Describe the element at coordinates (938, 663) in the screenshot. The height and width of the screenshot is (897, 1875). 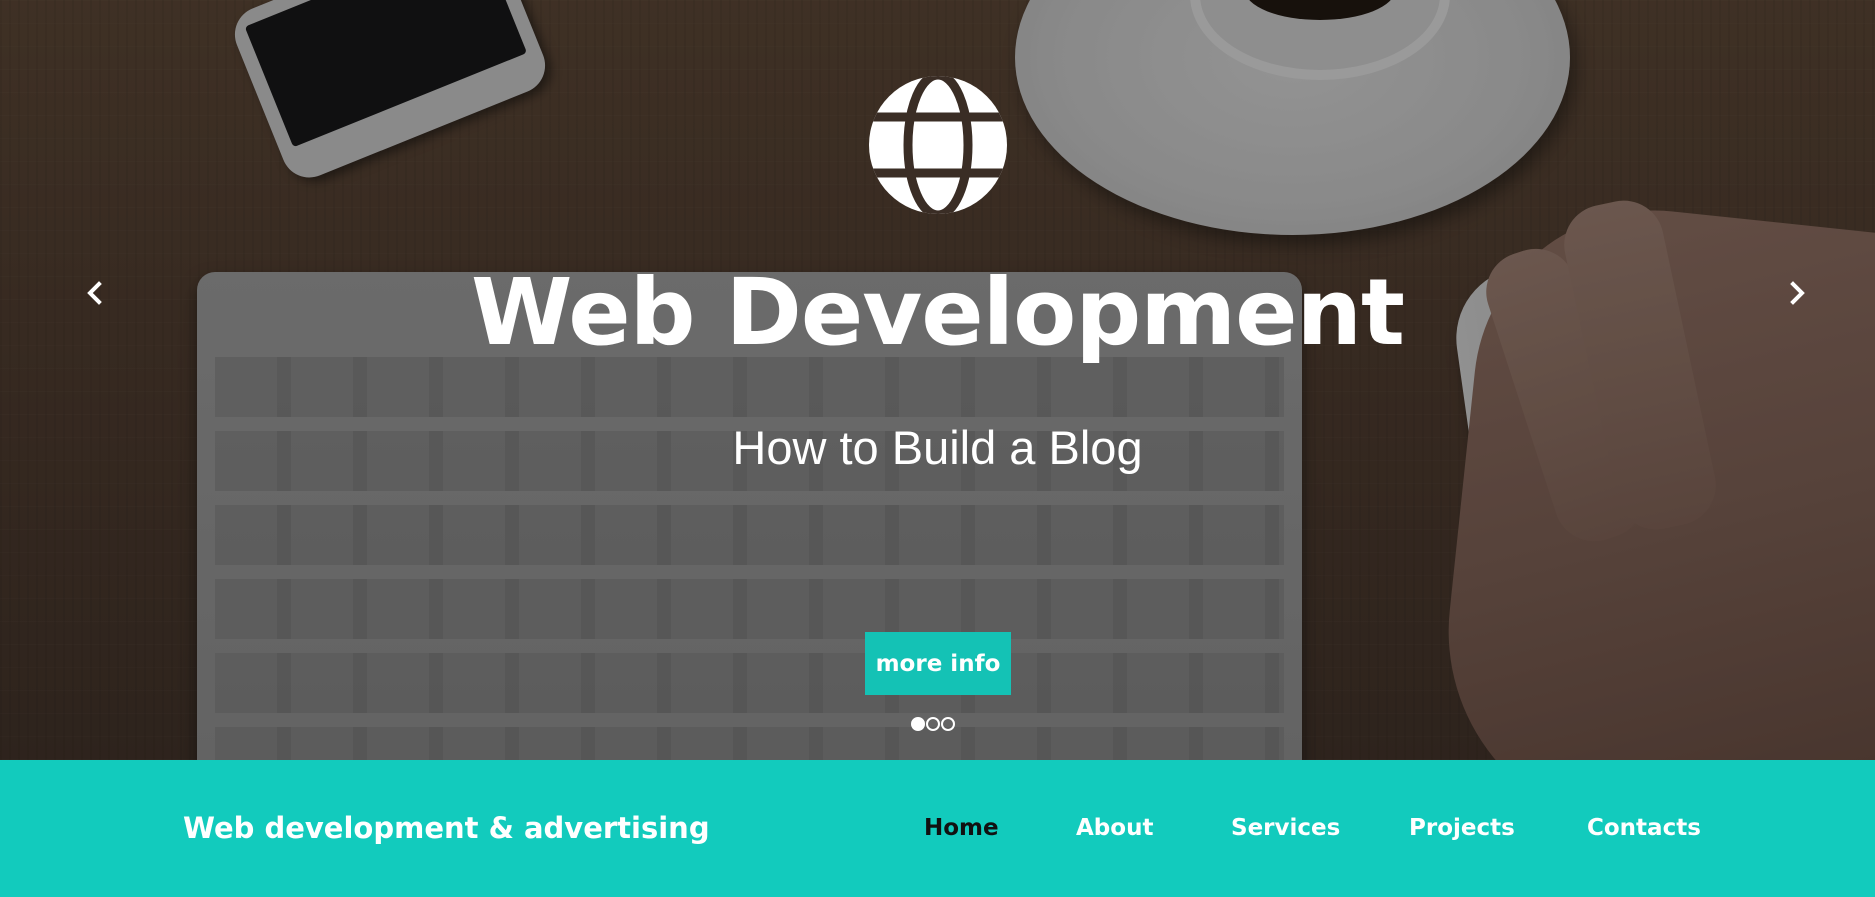
I see `more-info-button: more info` at that location.